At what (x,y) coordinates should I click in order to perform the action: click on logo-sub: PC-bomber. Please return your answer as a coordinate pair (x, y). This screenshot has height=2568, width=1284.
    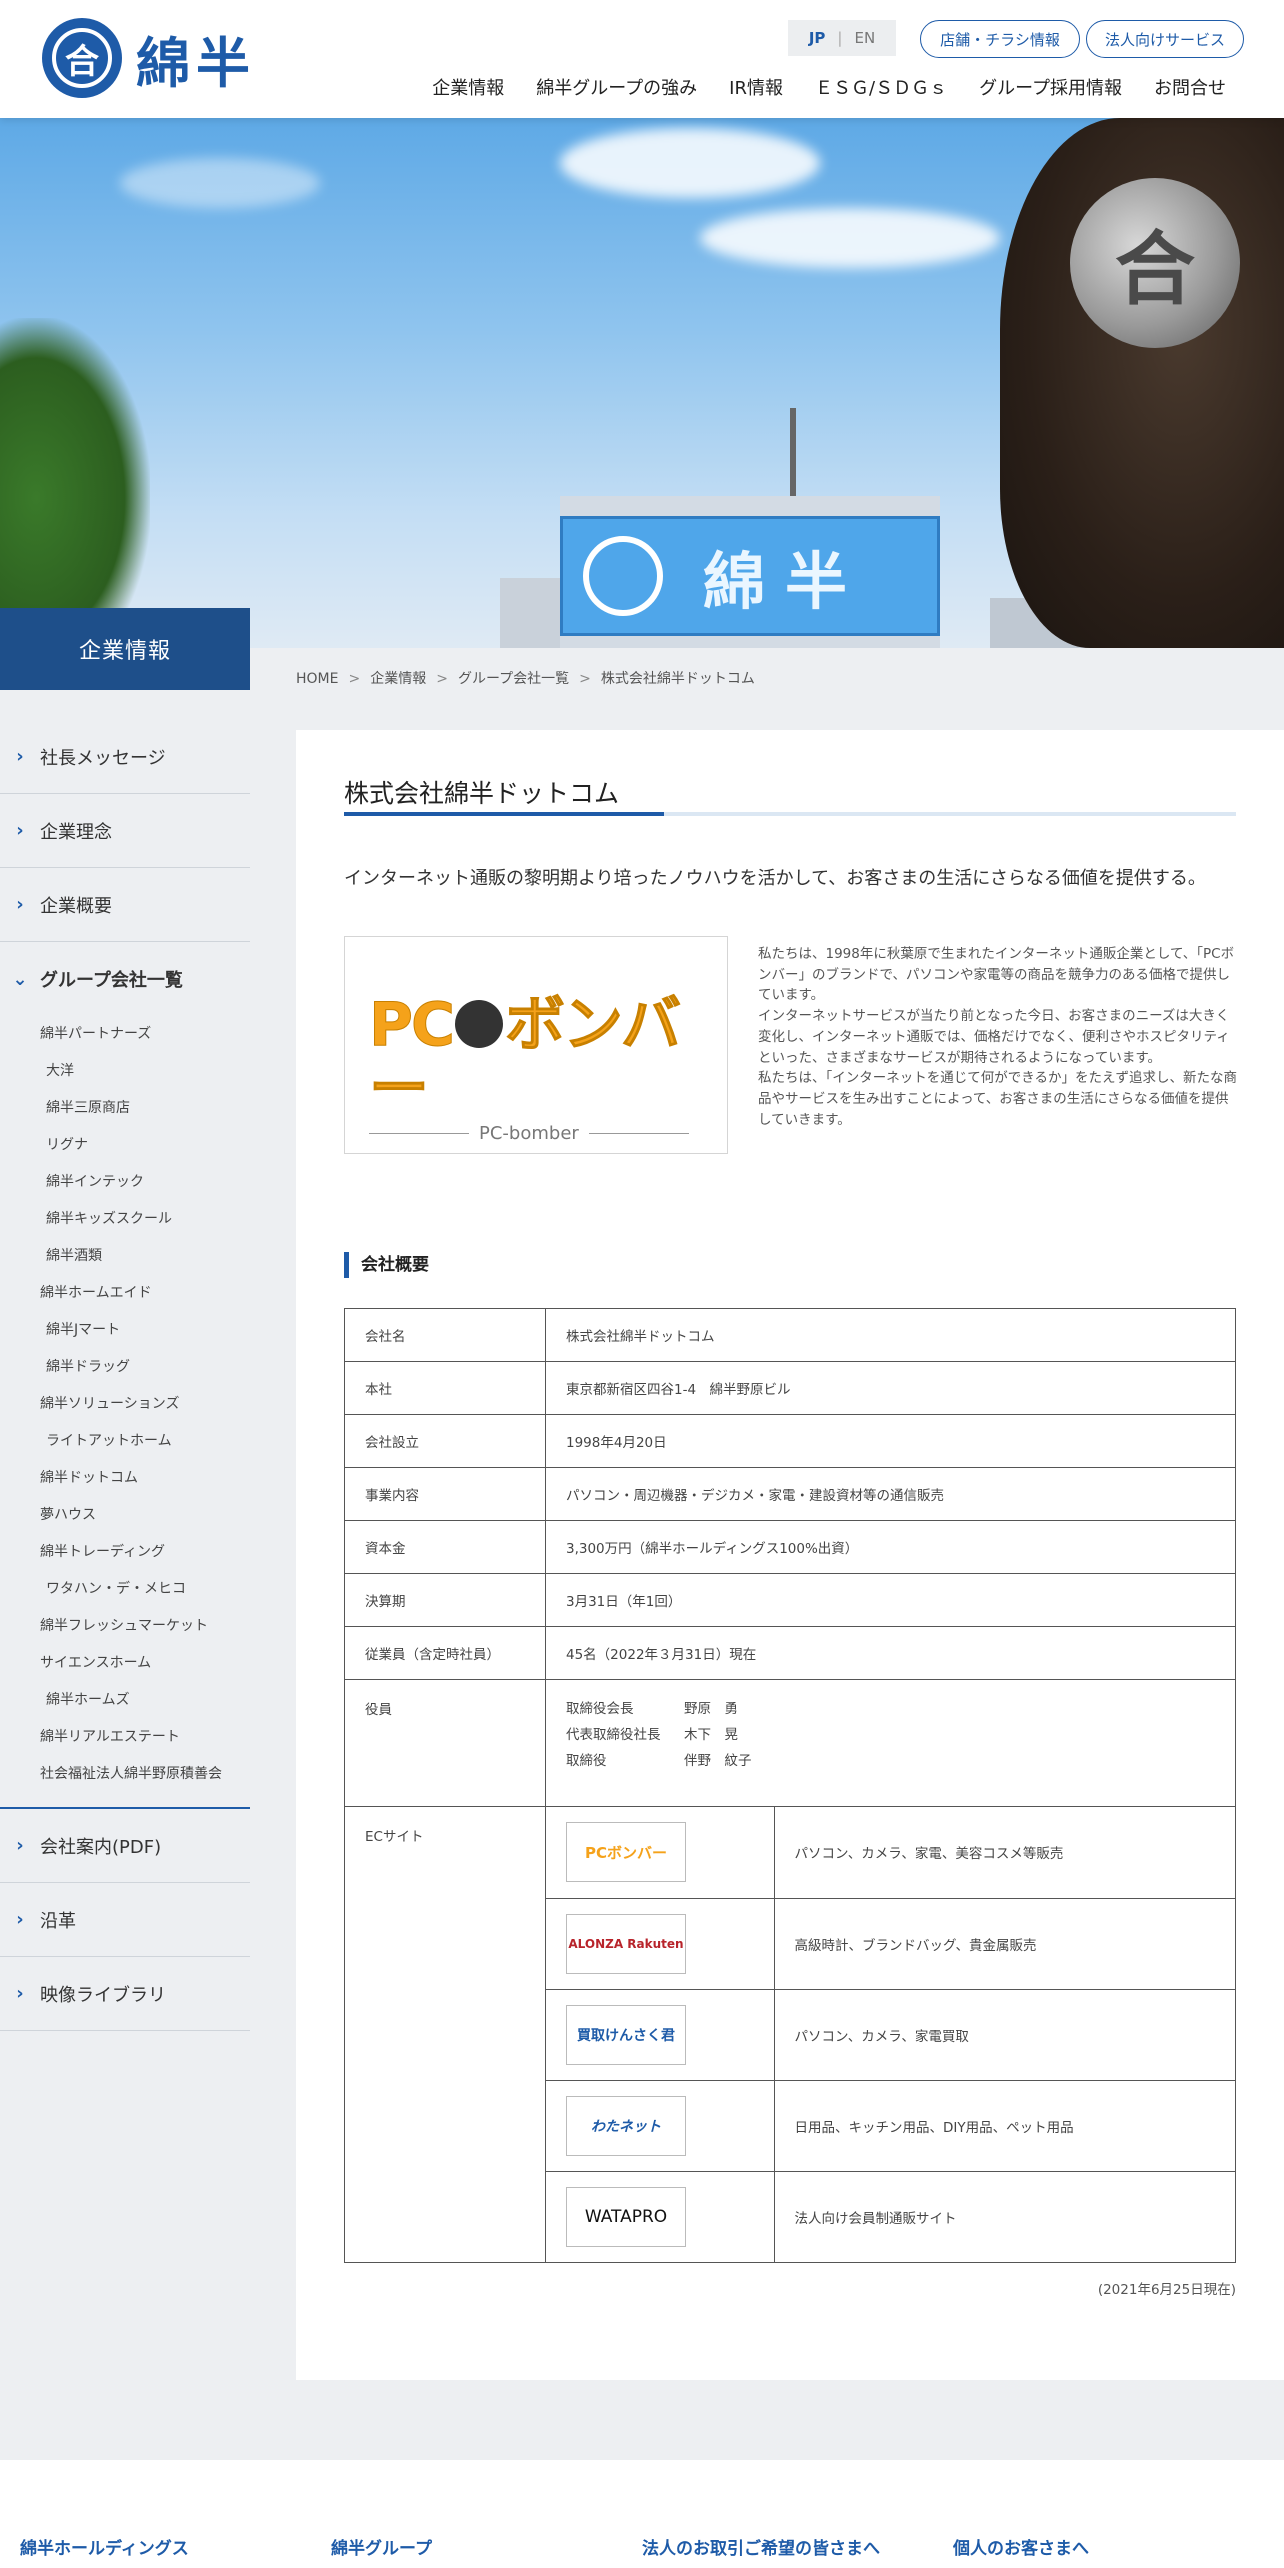
    Looking at the image, I should click on (529, 1133).